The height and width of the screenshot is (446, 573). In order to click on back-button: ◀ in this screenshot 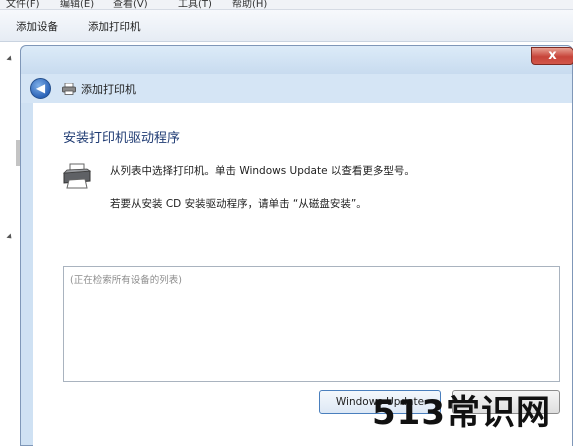, I will do `click(40, 88)`.